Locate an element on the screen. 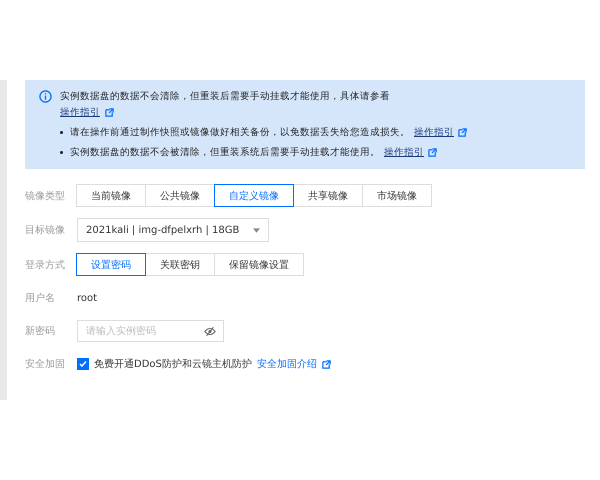  field-label: 登录方式 is located at coordinates (45, 265).